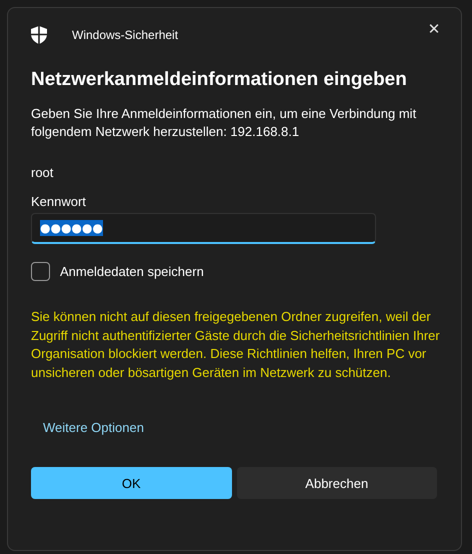 This screenshot has width=472, height=554. Describe the element at coordinates (42, 172) in the screenshot. I see `username-text: root` at that location.